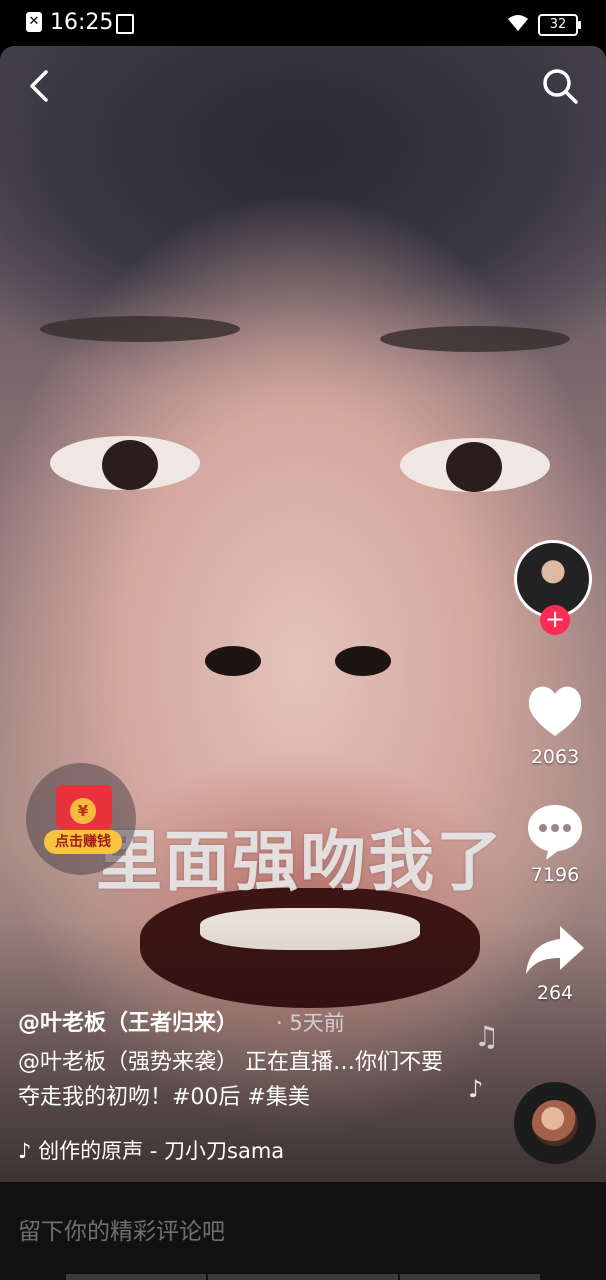 Image resolution: width=606 pixels, height=1280 pixels. Describe the element at coordinates (300, 861) in the screenshot. I see `video-subtitle: 里面强吻我了` at that location.